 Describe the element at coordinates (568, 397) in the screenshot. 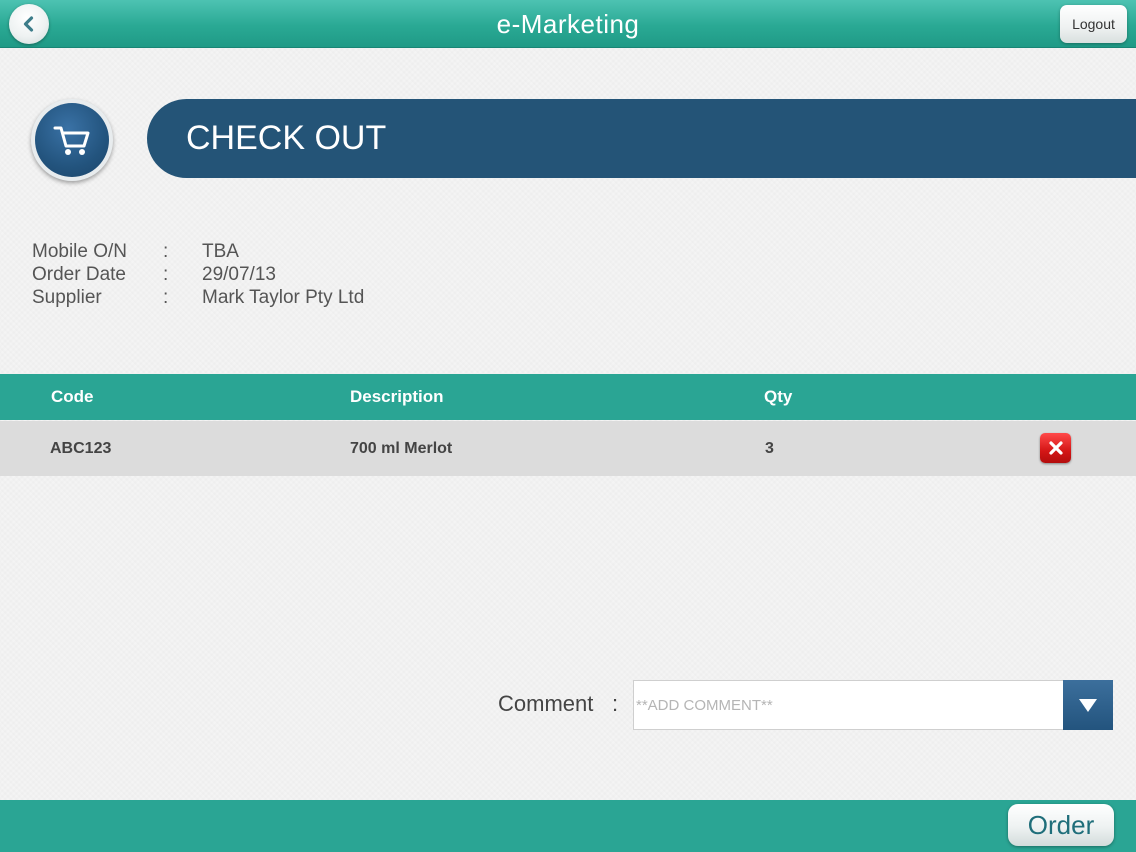

I see `table-header: Code Description Qty` at that location.